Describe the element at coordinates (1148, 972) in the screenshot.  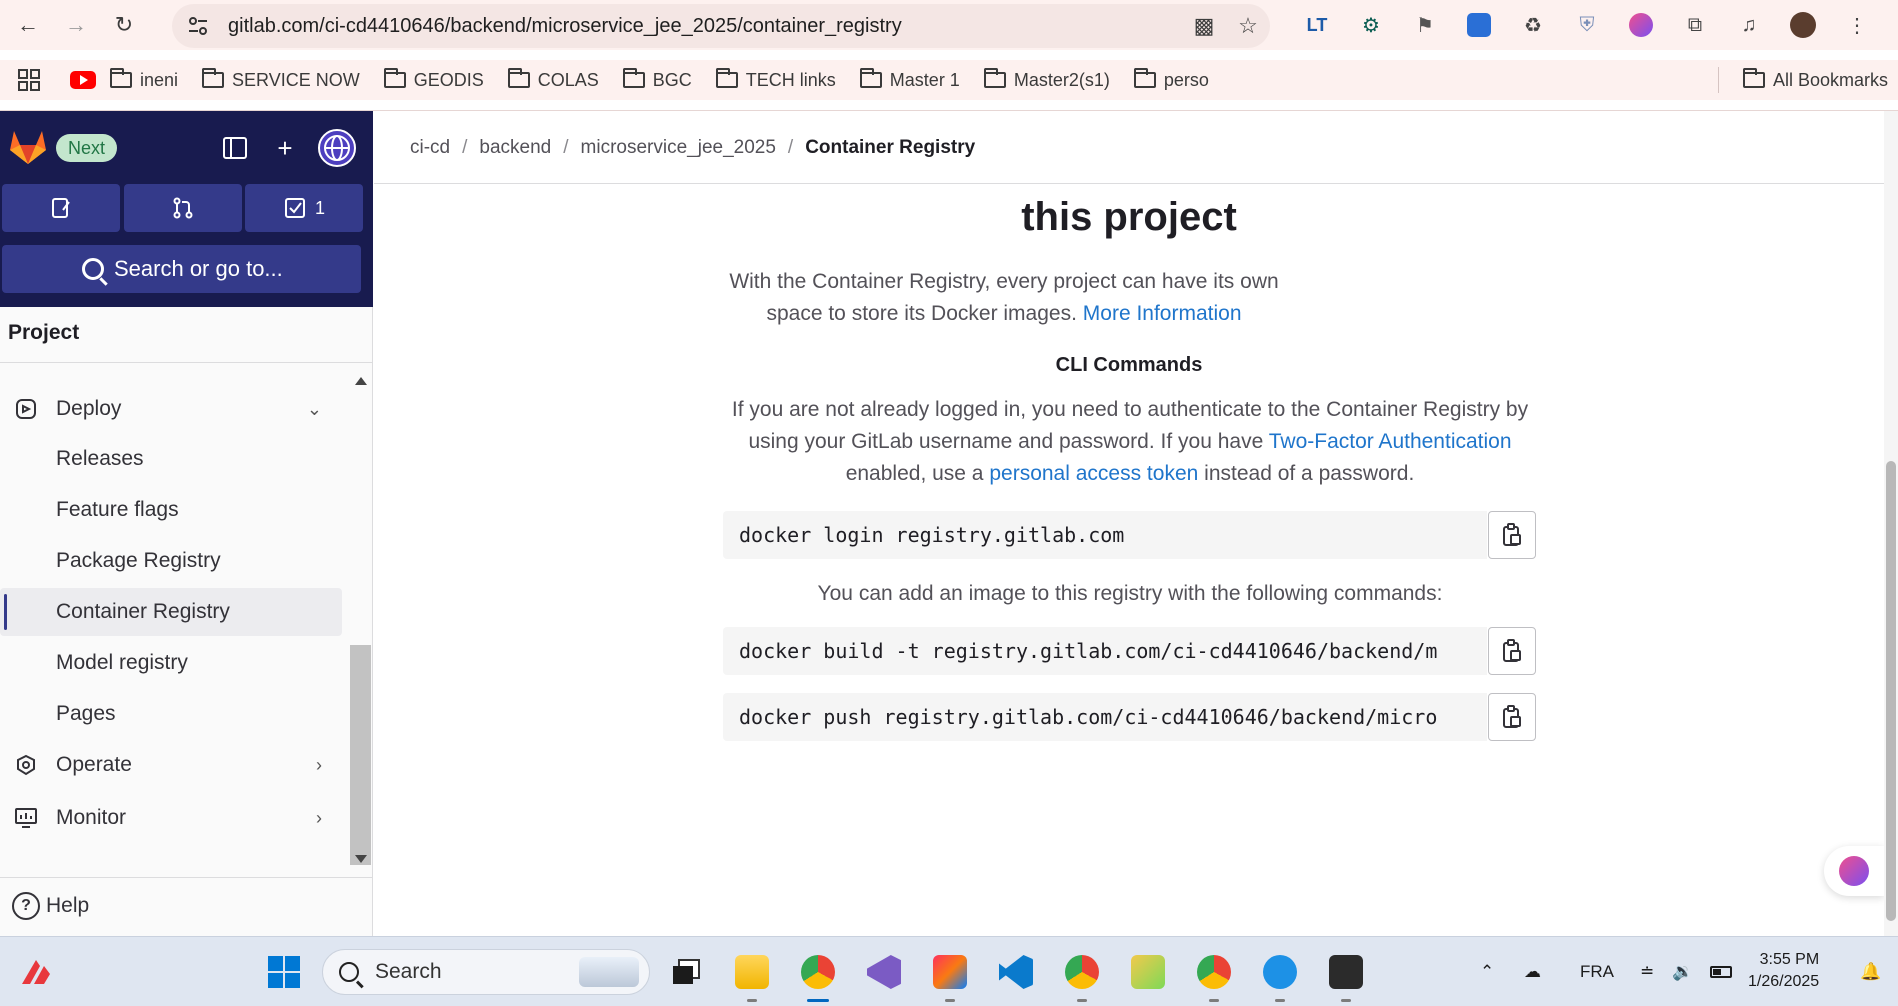
I see `snipping-tool-icon` at that location.